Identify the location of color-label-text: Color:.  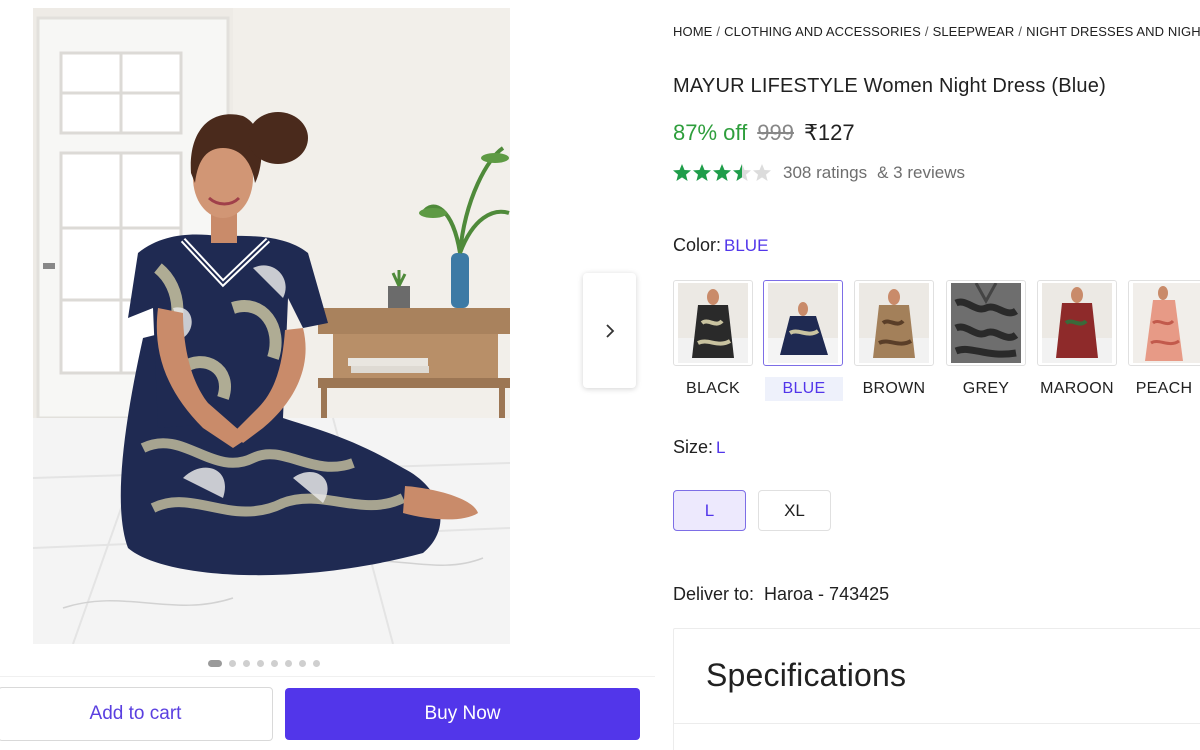
(697, 245).